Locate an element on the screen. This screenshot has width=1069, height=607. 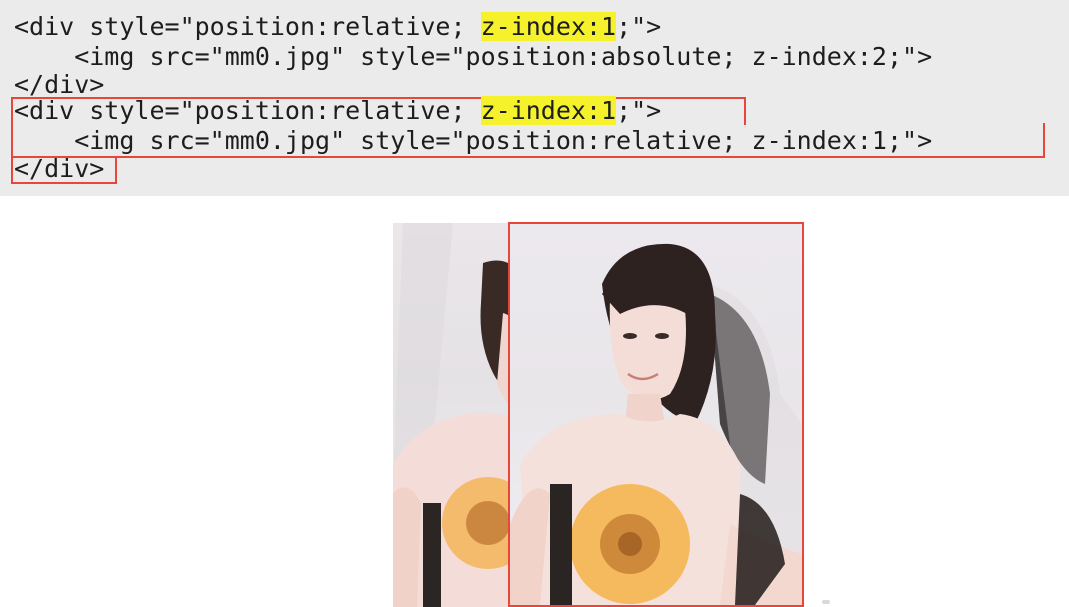
code-line-4-post: ;"> is located at coordinates (639, 110).